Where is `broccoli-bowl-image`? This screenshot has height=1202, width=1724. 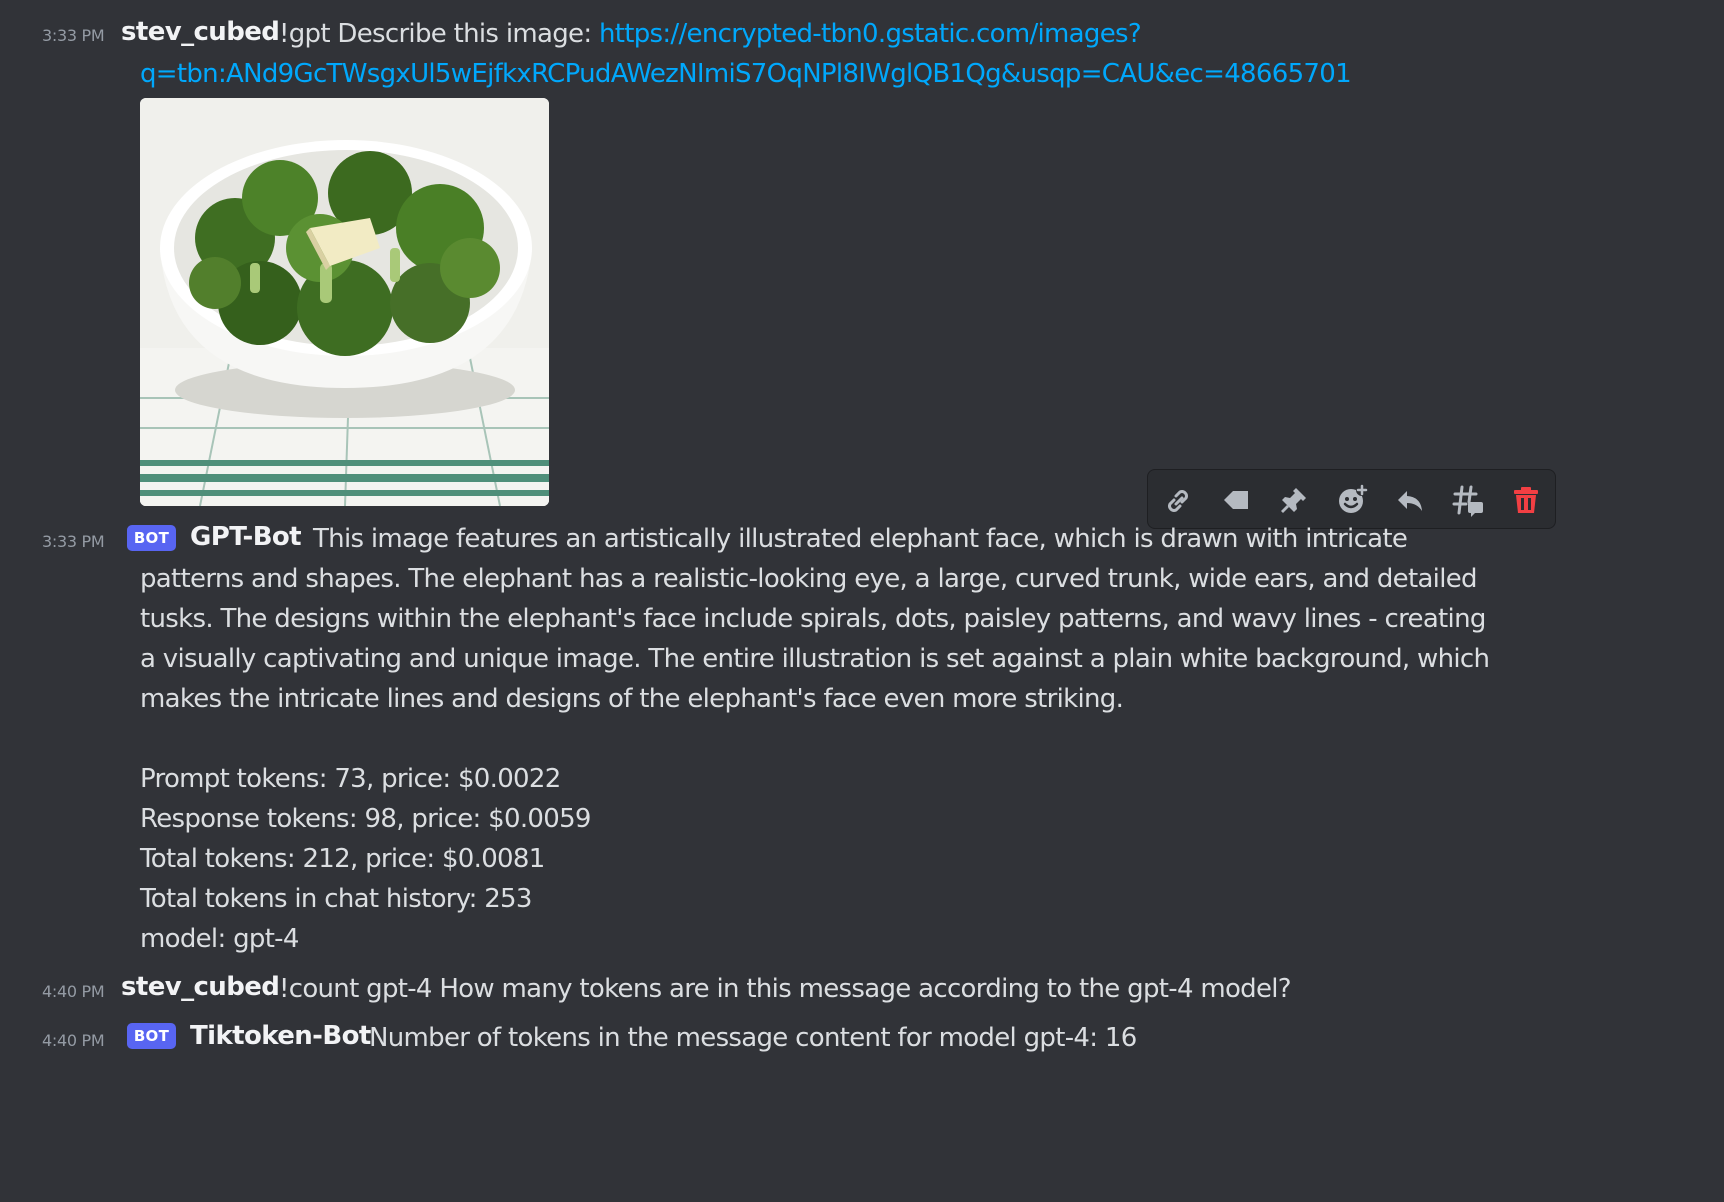
broccoli-bowl-image is located at coordinates (344, 302).